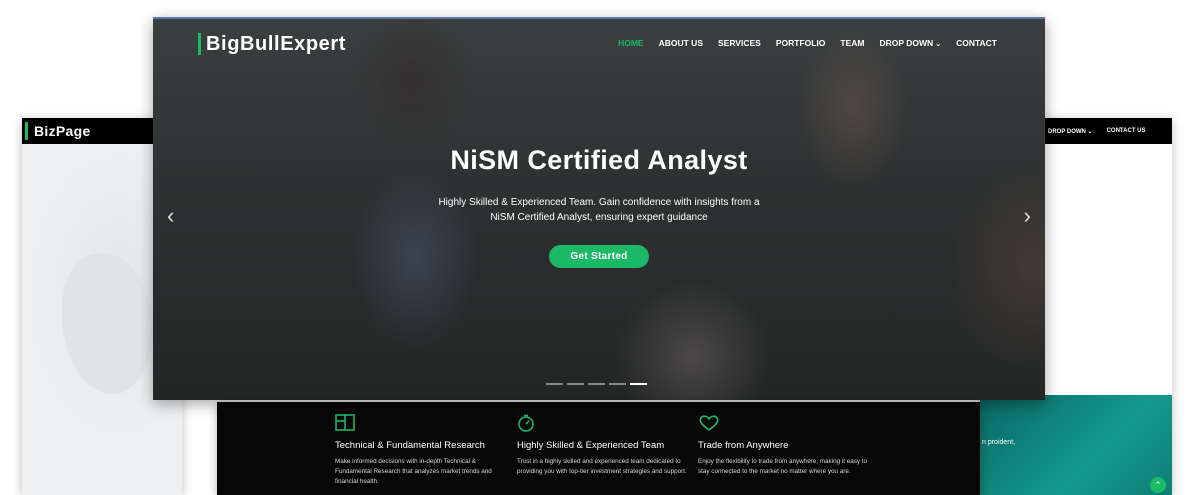 This screenshot has height=495, width=1194. What do you see at coordinates (1076, 445) in the screenshot?
I see `teal-section: n proident,` at bounding box center [1076, 445].